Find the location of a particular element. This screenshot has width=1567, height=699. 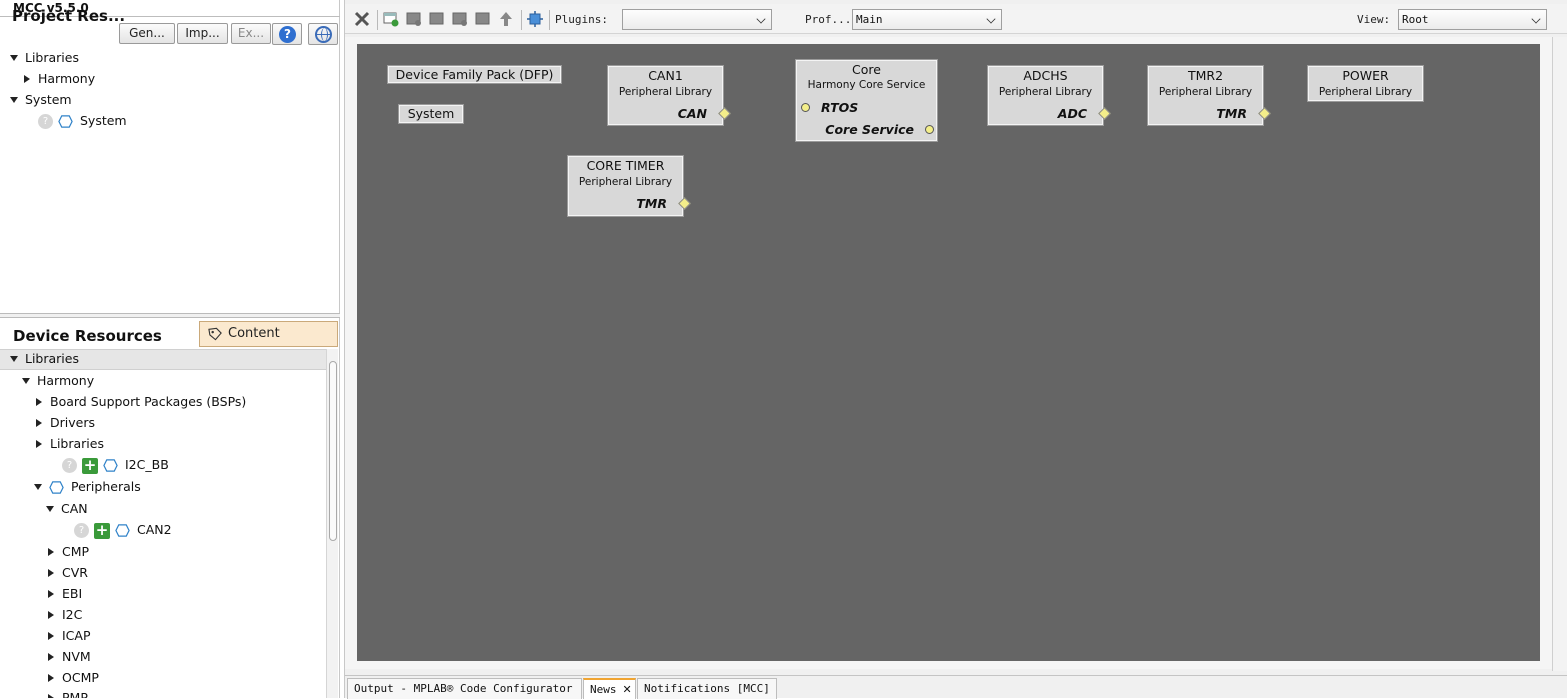

view-label: View: is located at coordinates (1374, 19).